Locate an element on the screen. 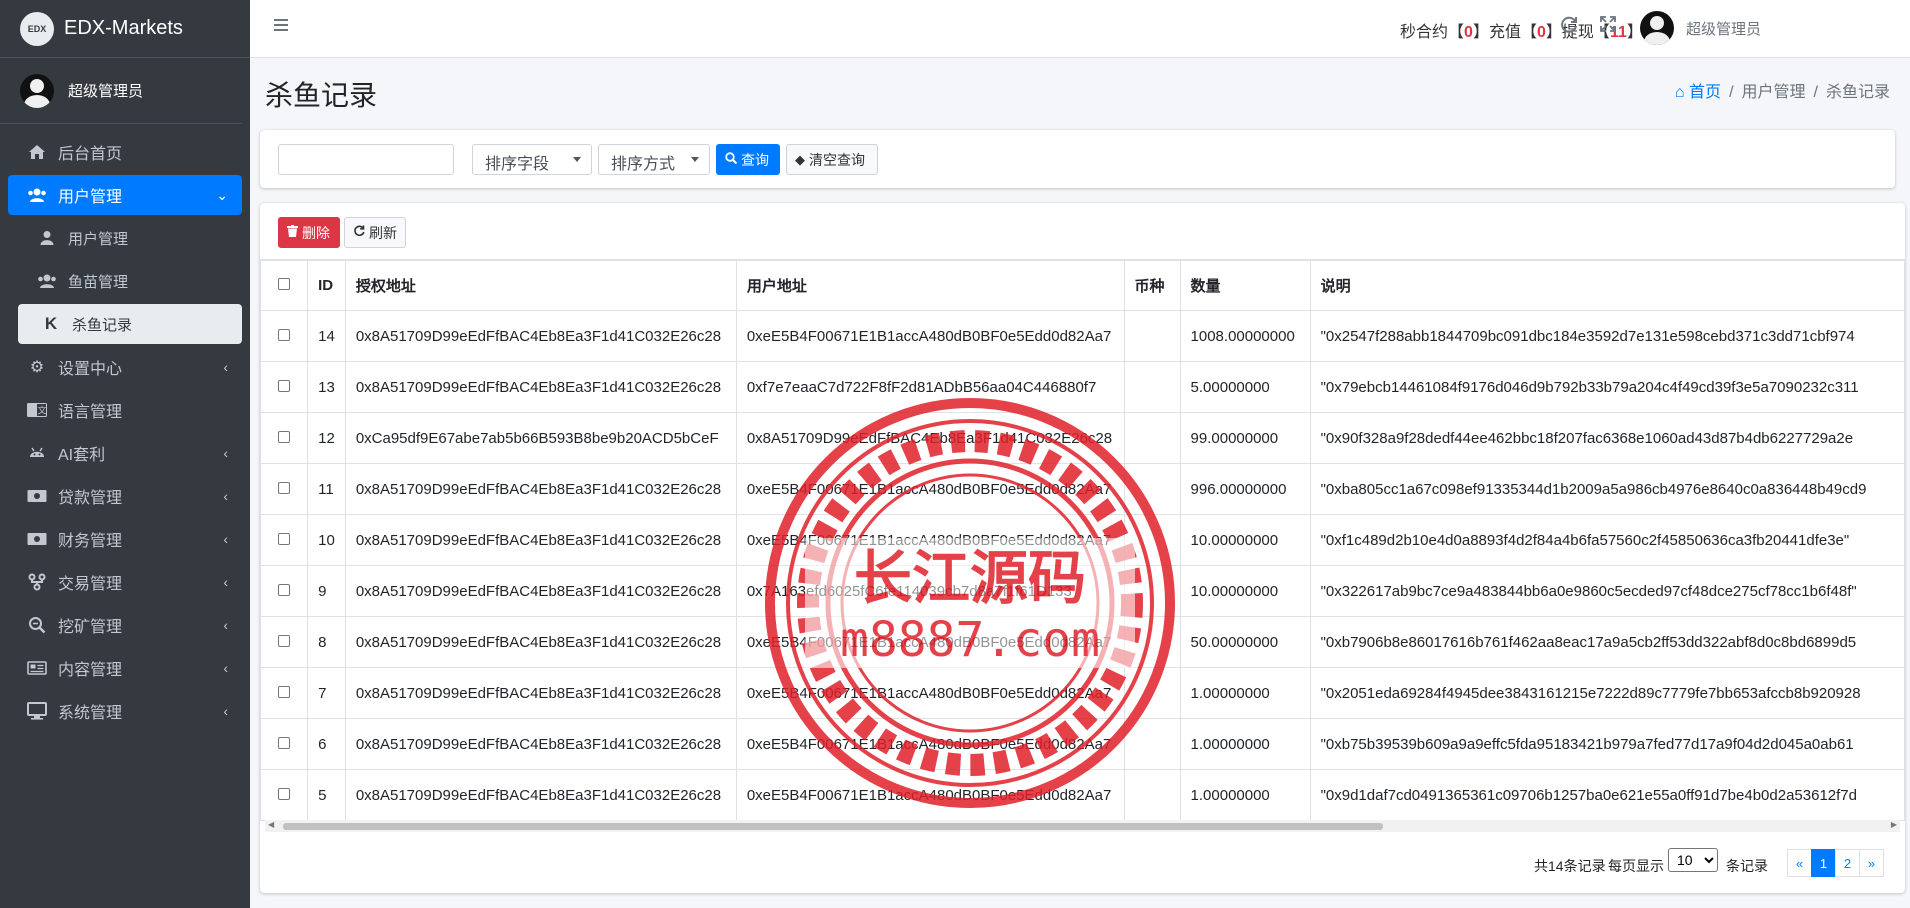  col-user-address: 用户地址 is located at coordinates (930, 285).